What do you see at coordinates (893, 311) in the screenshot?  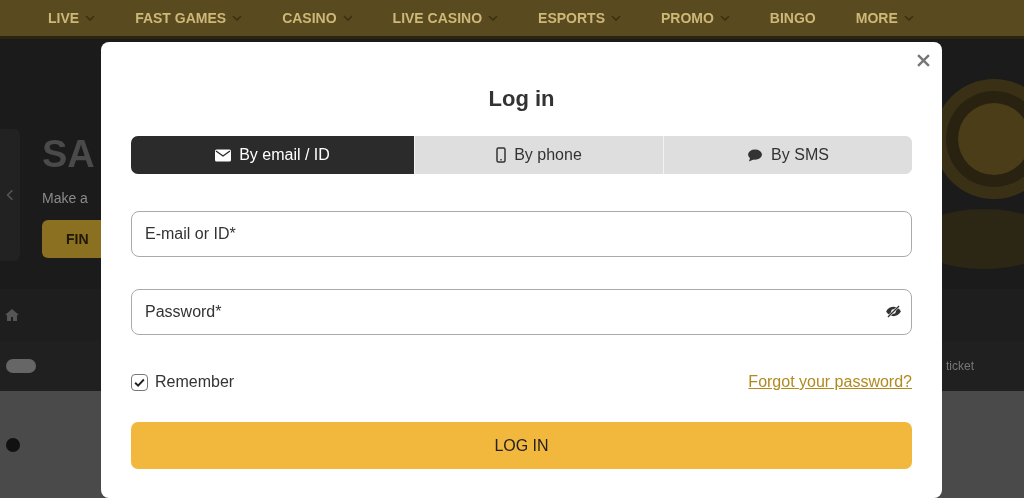 I see `hidden-eye-icon` at bounding box center [893, 311].